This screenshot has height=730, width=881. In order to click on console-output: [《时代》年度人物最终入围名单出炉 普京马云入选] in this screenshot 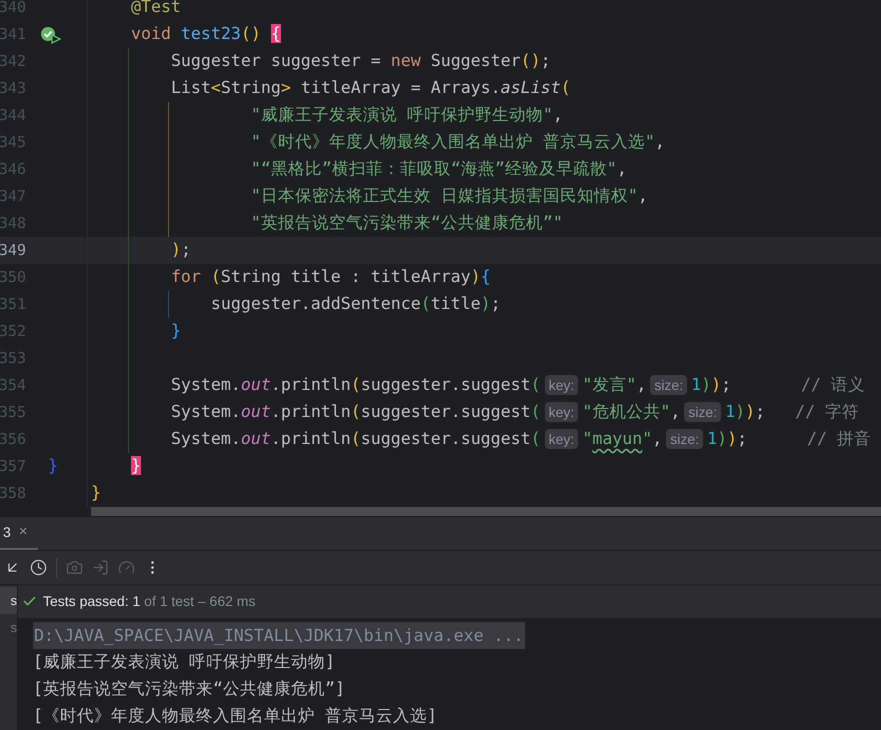, I will do `click(235, 716)`.